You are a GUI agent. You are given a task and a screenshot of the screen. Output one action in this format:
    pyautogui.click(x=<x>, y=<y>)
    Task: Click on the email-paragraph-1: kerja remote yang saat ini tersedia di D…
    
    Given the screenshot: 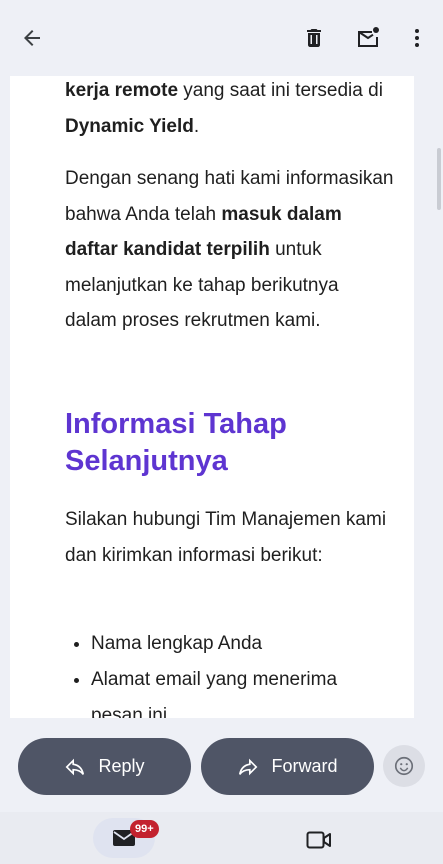 What is the action you would take?
    pyautogui.click(x=230, y=110)
    